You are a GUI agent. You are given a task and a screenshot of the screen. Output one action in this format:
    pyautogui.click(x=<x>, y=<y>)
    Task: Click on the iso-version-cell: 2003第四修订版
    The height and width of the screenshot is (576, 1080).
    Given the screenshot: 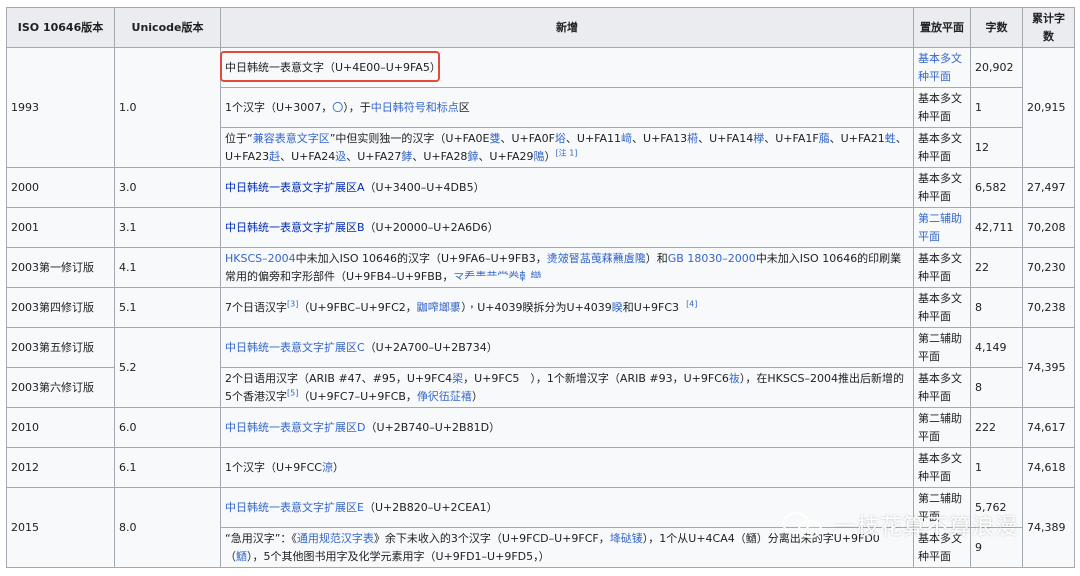 What is the action you would take?
    pyautogui.click(x=60, y=307)
    